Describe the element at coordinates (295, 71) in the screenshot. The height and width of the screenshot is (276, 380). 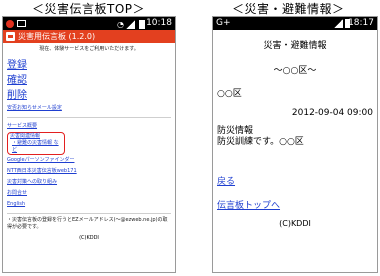
I see `region-heading: 〜○○区〜` at that location.